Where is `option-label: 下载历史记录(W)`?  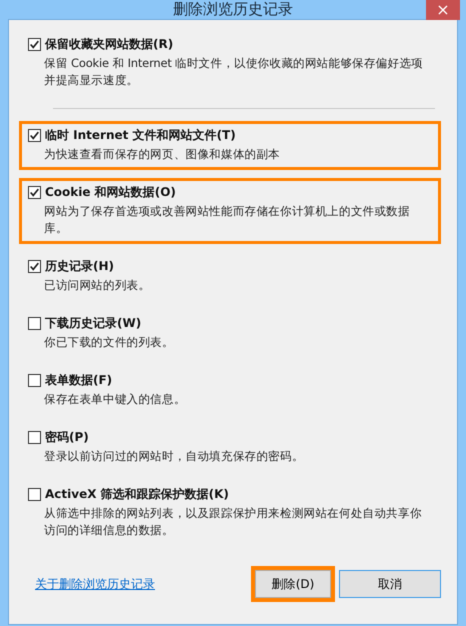 option-label: 下载历史记录(W) is located at coordinates (93, 323).